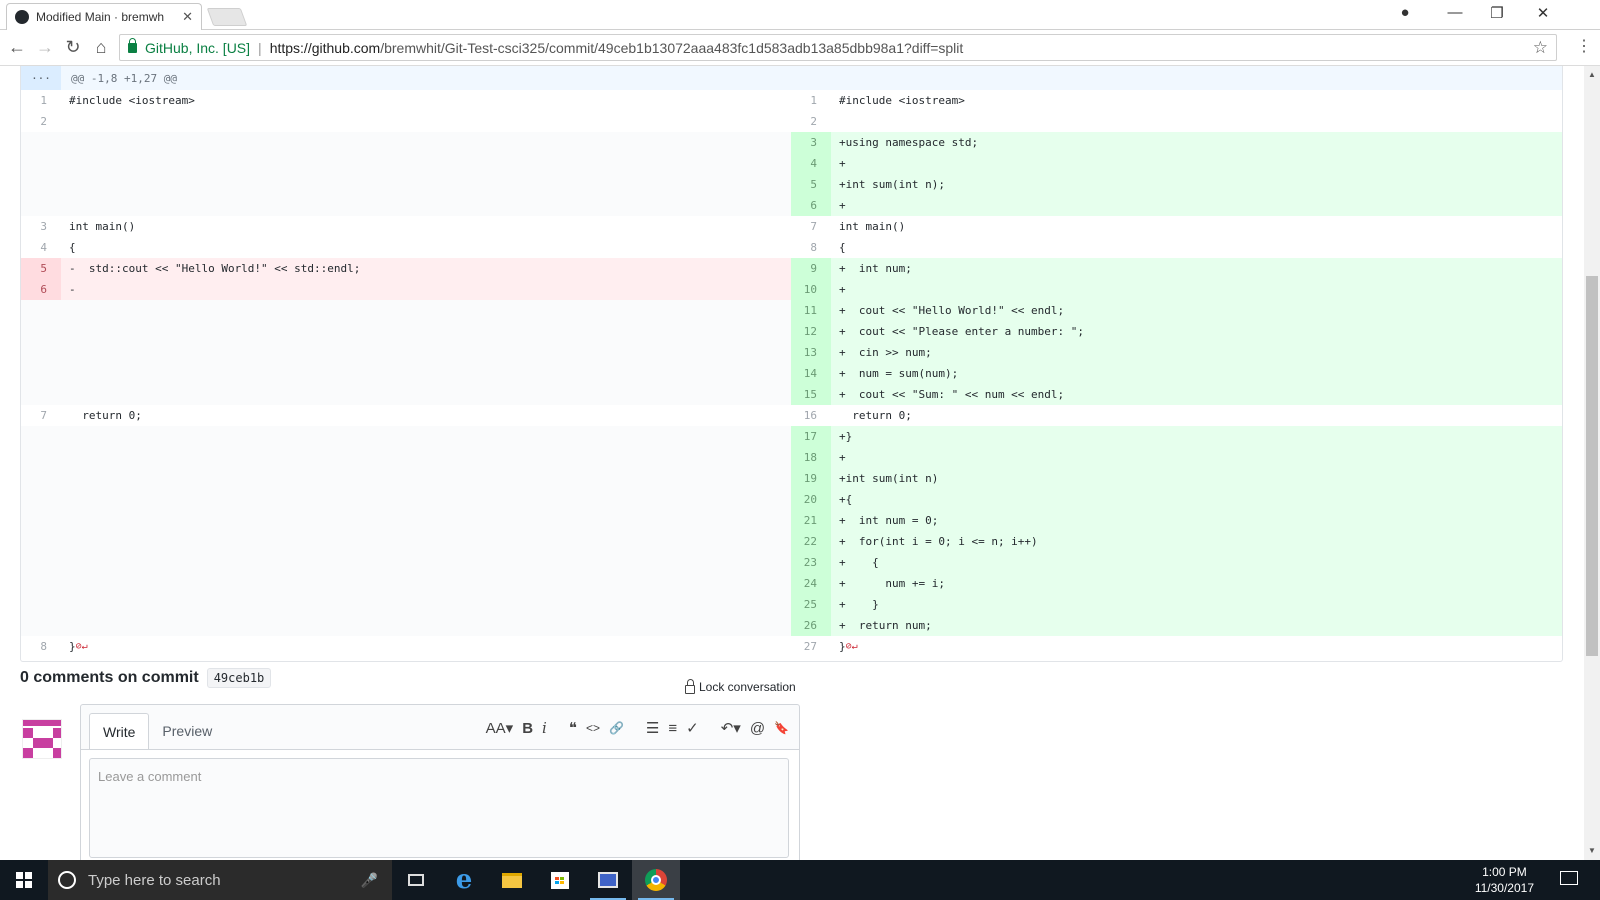 The image size is (1600, 900). Describe the element at coordinates (187, 731) in the screenshot. I see `tab-preview: Preview` at that location.